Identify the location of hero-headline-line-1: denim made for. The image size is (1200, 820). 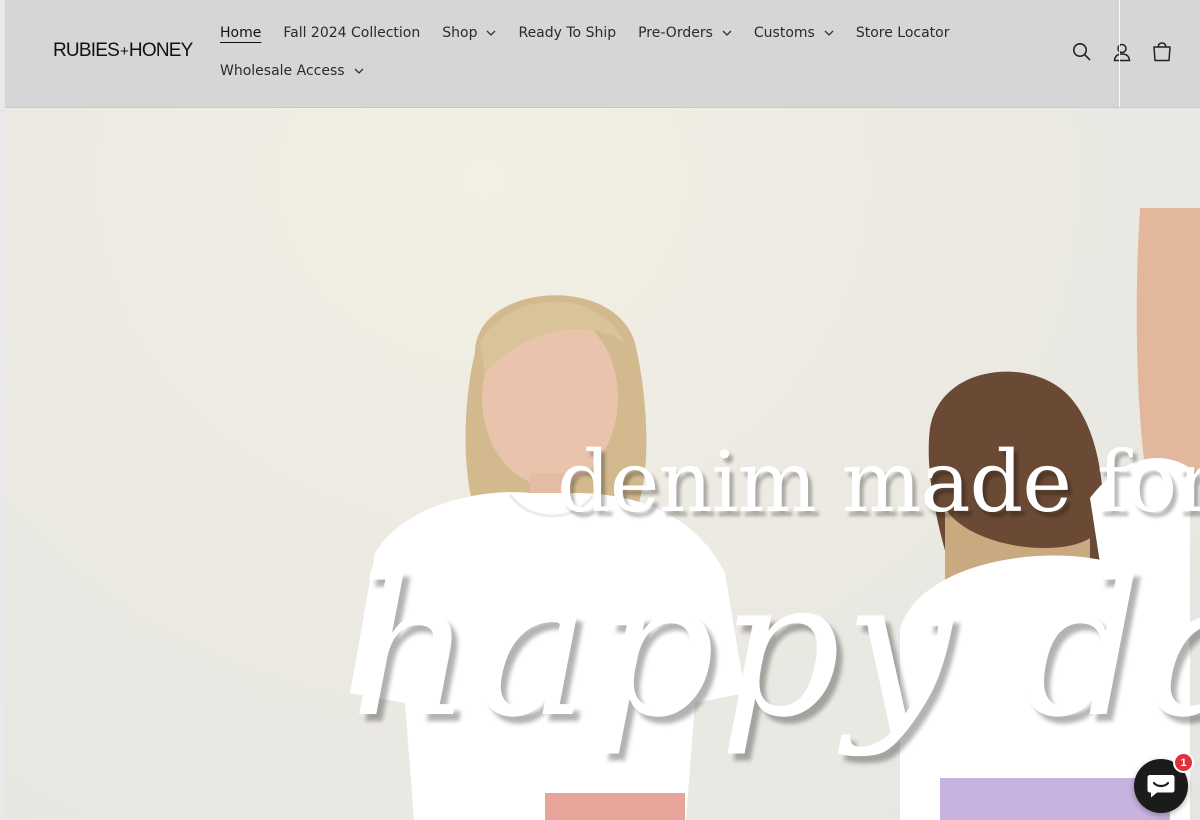
(878, 482).